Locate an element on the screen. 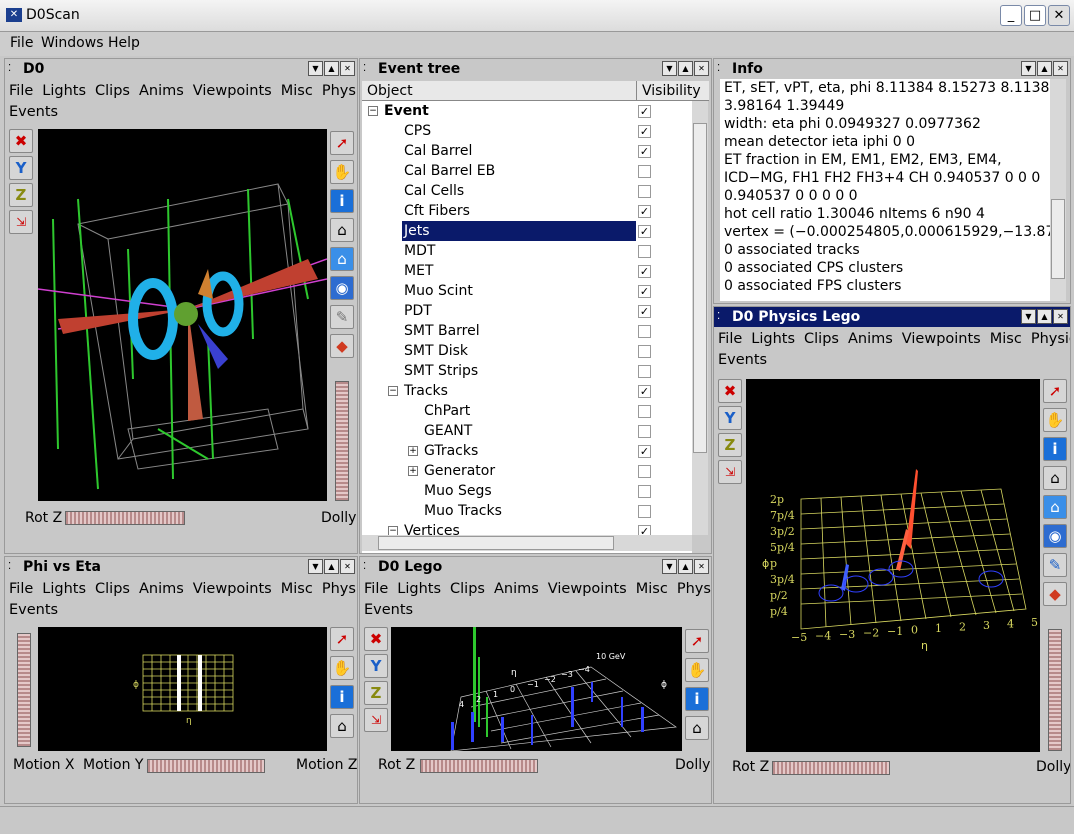 This screenshot has height=834, width=1074. projection-icon: ◆ is located at coordinates (1055, 594).